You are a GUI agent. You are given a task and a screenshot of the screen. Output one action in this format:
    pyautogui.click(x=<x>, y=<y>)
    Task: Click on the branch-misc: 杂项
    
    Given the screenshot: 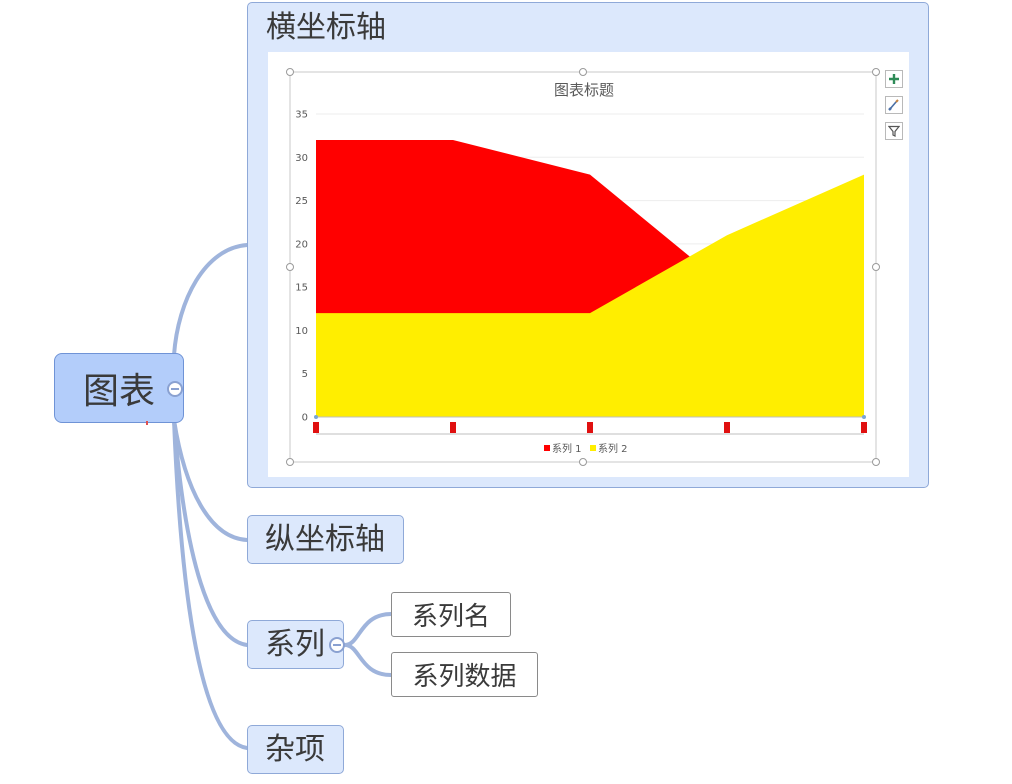 What is the action you would take?
    pyautogui.click(x=295, y=749)
    